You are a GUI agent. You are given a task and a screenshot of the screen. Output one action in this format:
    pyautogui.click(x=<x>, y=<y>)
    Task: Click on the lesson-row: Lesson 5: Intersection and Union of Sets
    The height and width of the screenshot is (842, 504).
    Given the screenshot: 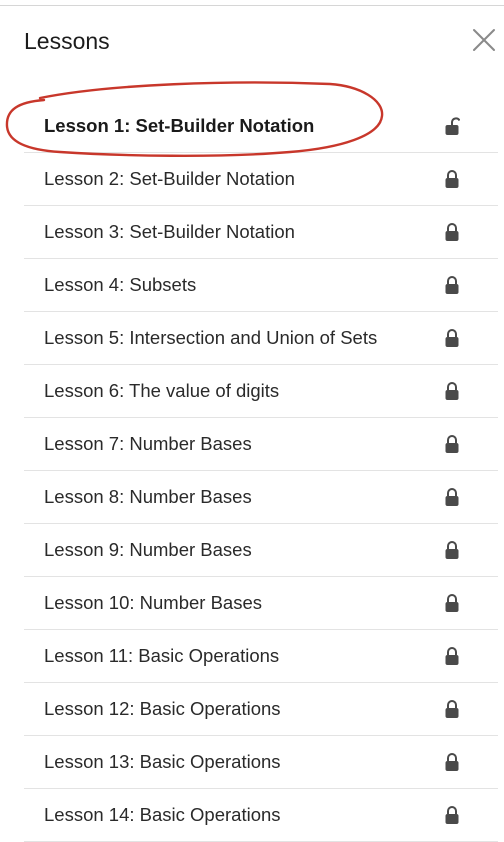 What is the action you would take?
    pyautogui.click(x=261, y=338)
    